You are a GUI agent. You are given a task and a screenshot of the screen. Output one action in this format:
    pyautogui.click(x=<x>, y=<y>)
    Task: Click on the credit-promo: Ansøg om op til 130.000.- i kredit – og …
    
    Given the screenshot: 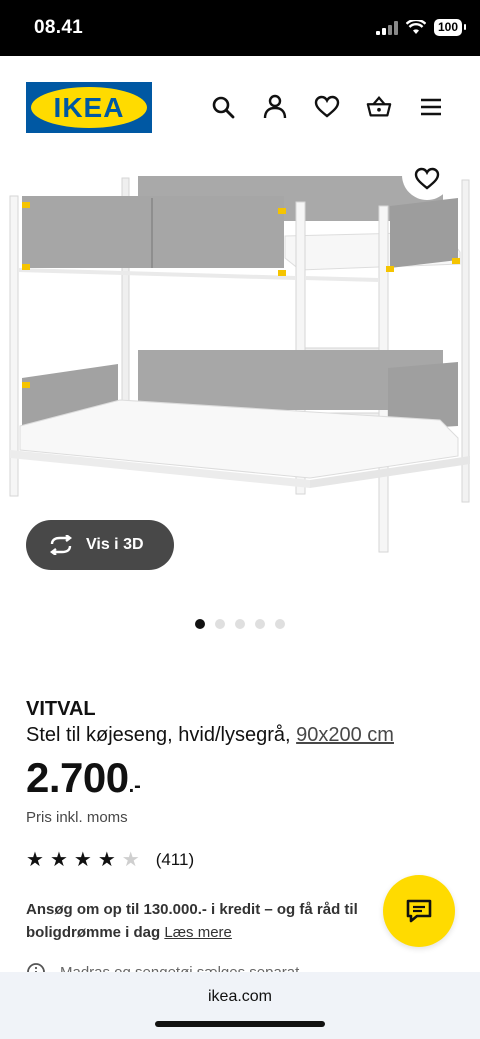 What is the action you would take?
    pyautogui.click(x=211, y=921)
    